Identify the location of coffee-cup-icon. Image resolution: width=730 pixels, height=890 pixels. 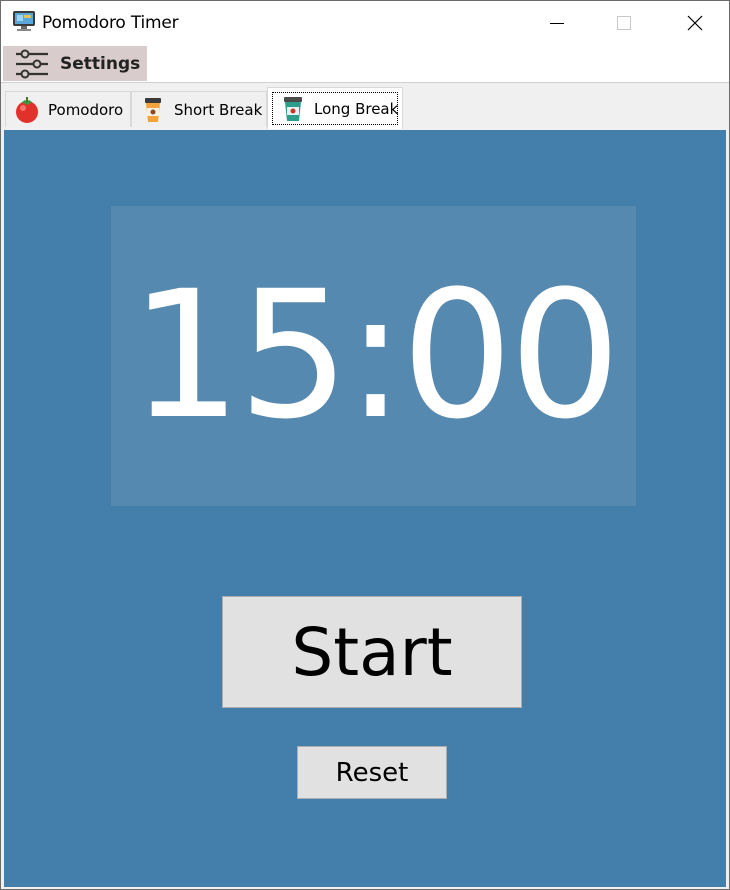
(153, 109).